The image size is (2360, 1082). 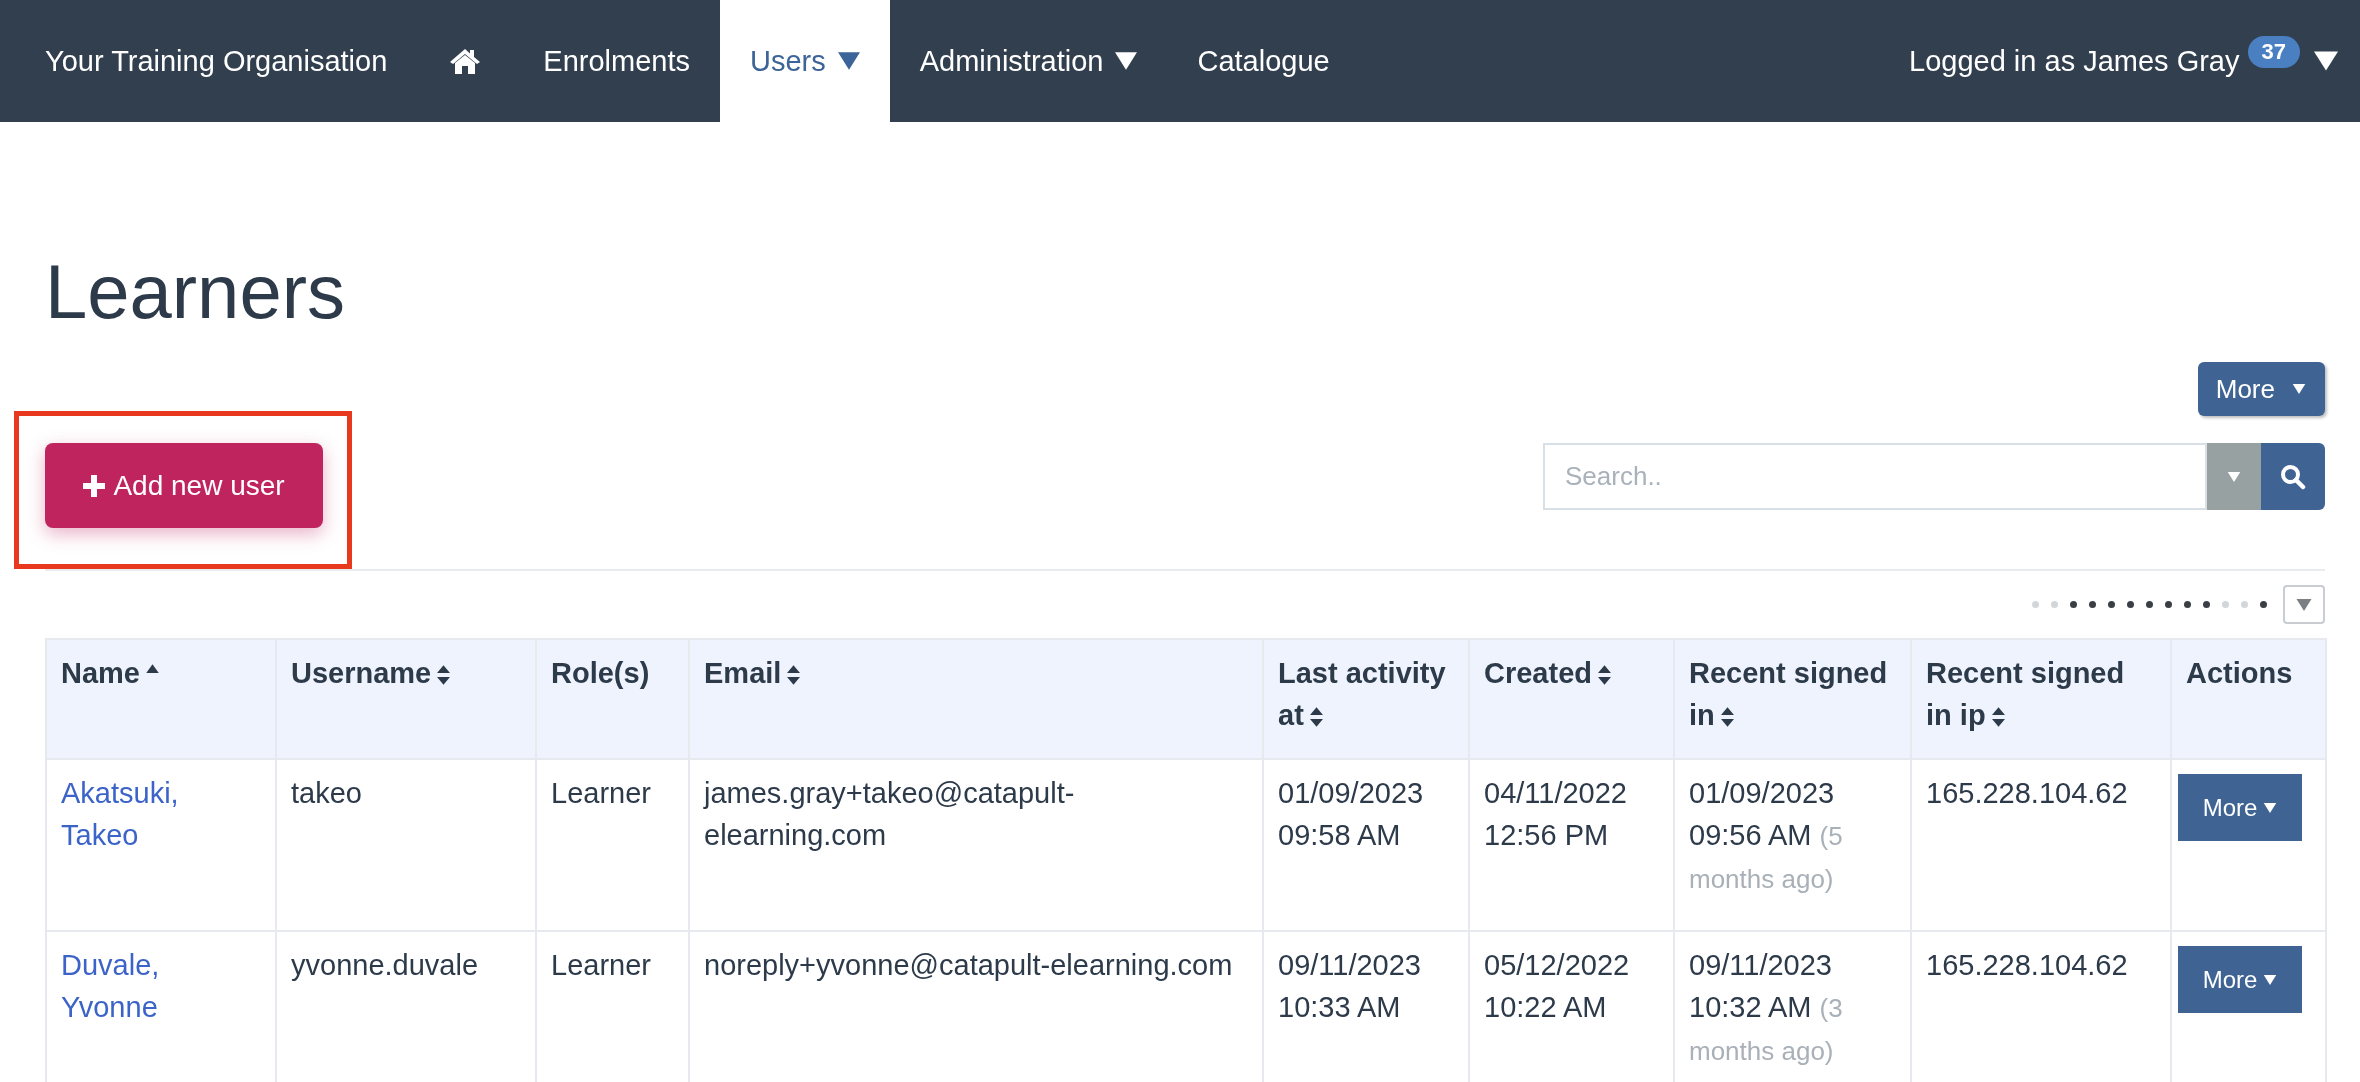 I want to click on search-icon, so click(x=2293, y=476).